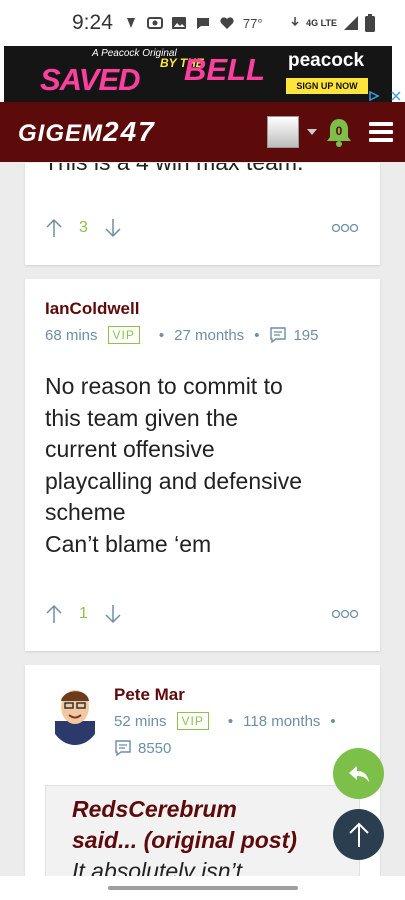 This screenshot has width=405, height=900. I want to click on heart-icon, so click(227, 23).